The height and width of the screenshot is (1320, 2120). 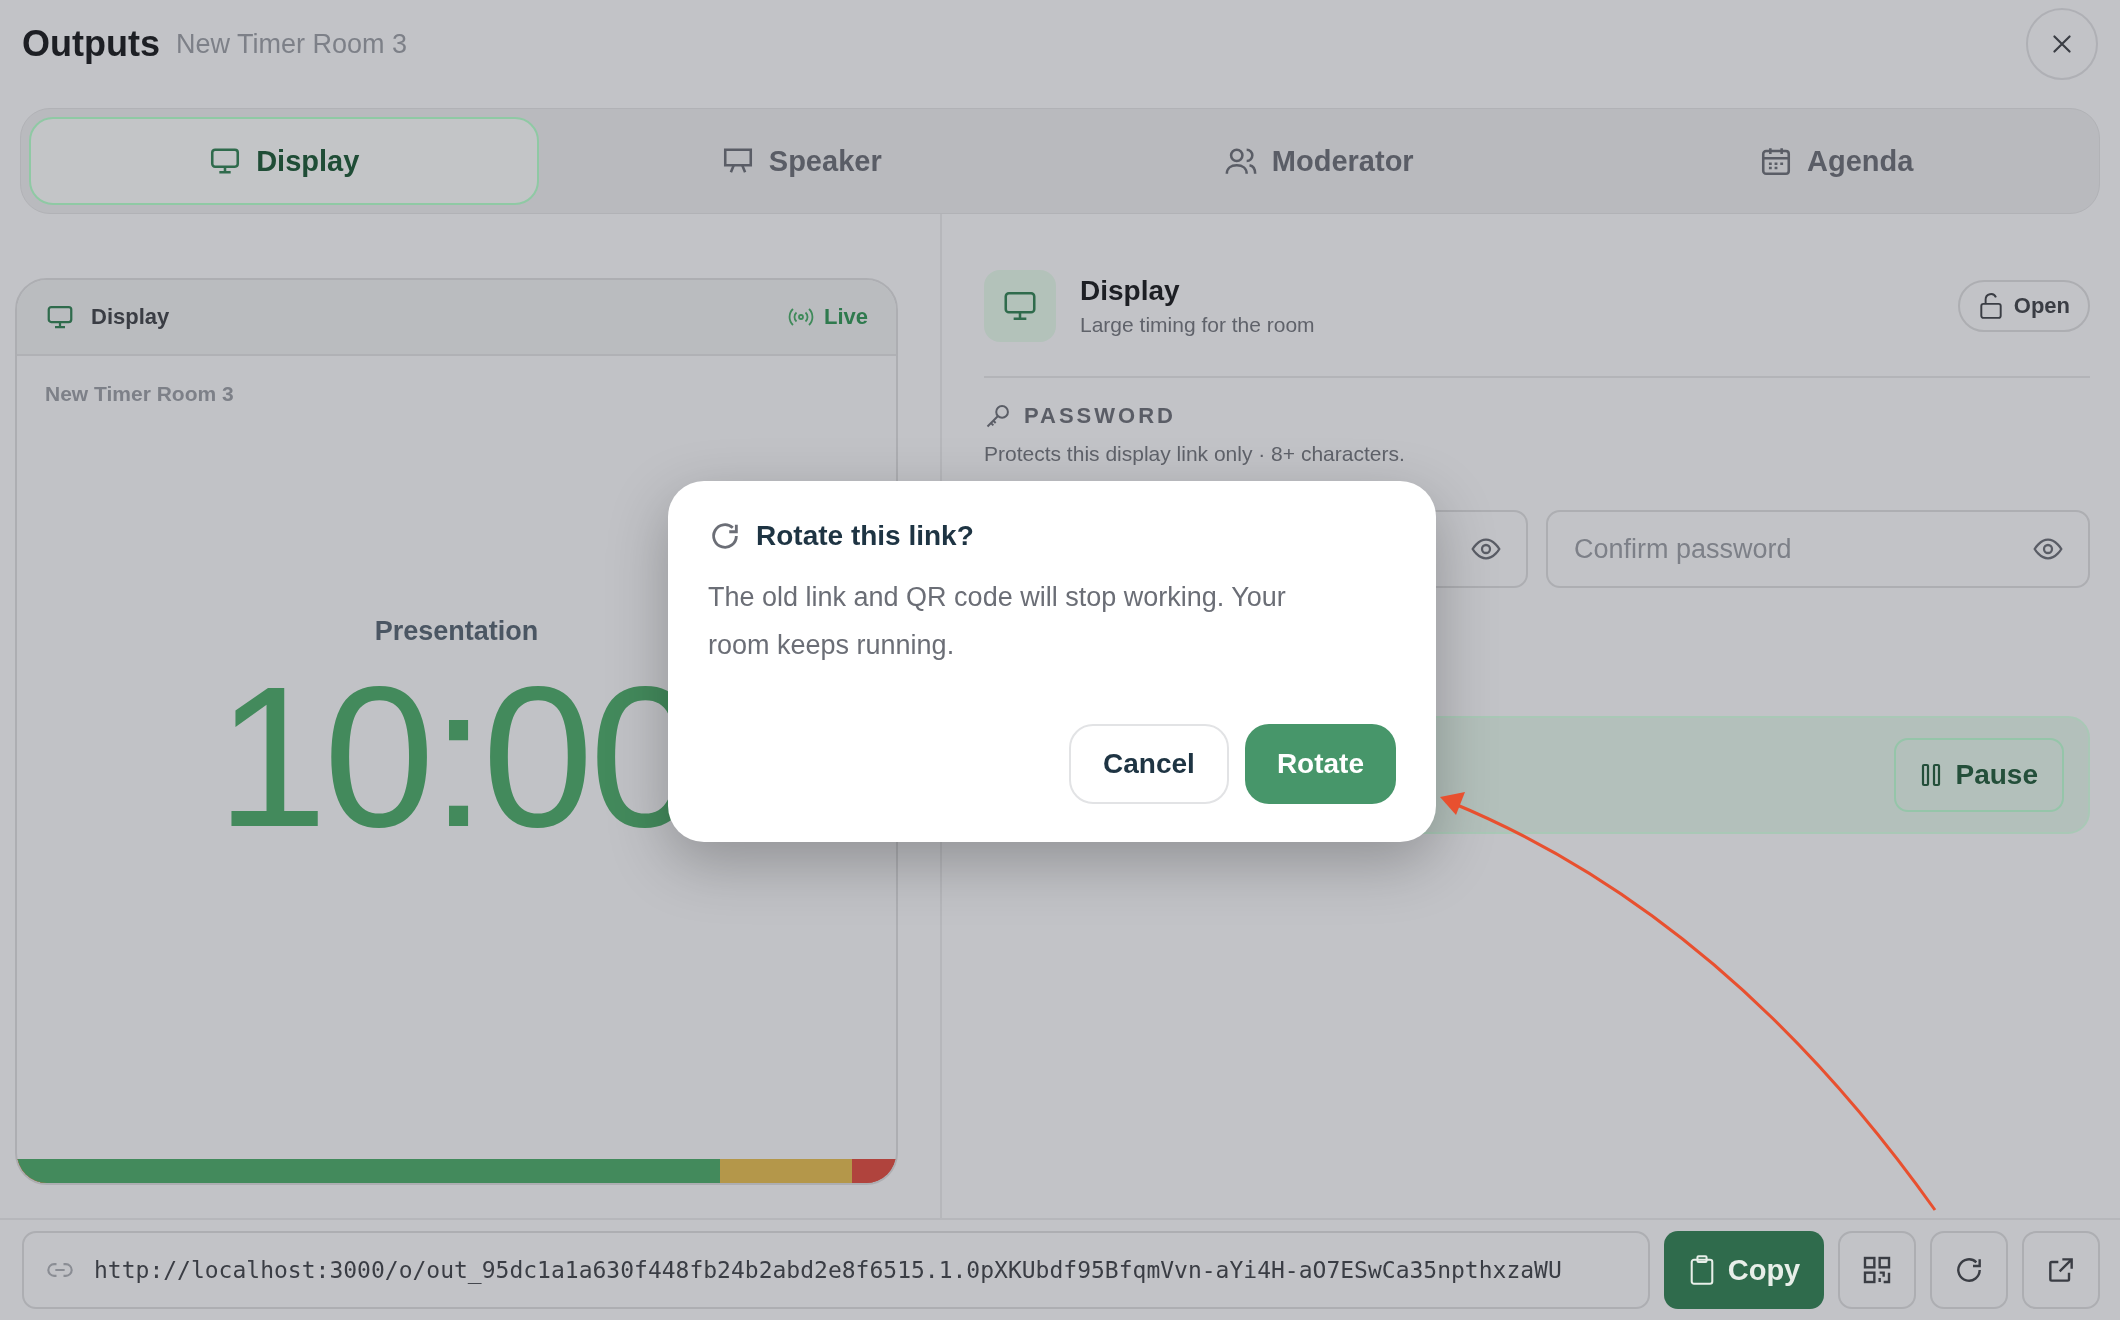 I want to click on confirm-password-field: Confirm password, so click(x=1818, y=549).